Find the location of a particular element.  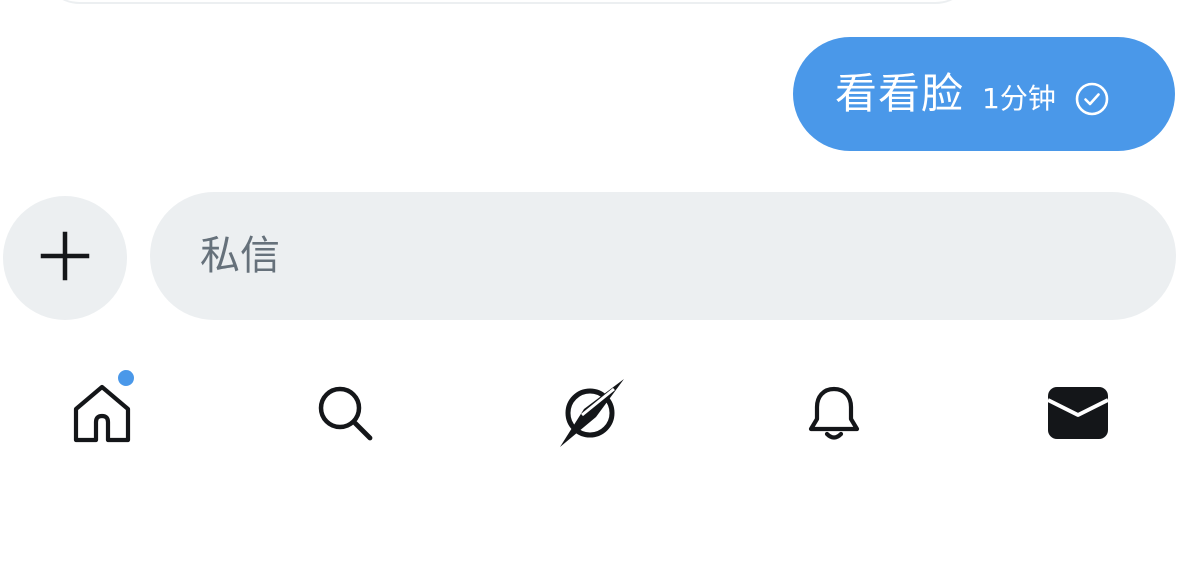

notification-dot is located at coordinates (126, 378).